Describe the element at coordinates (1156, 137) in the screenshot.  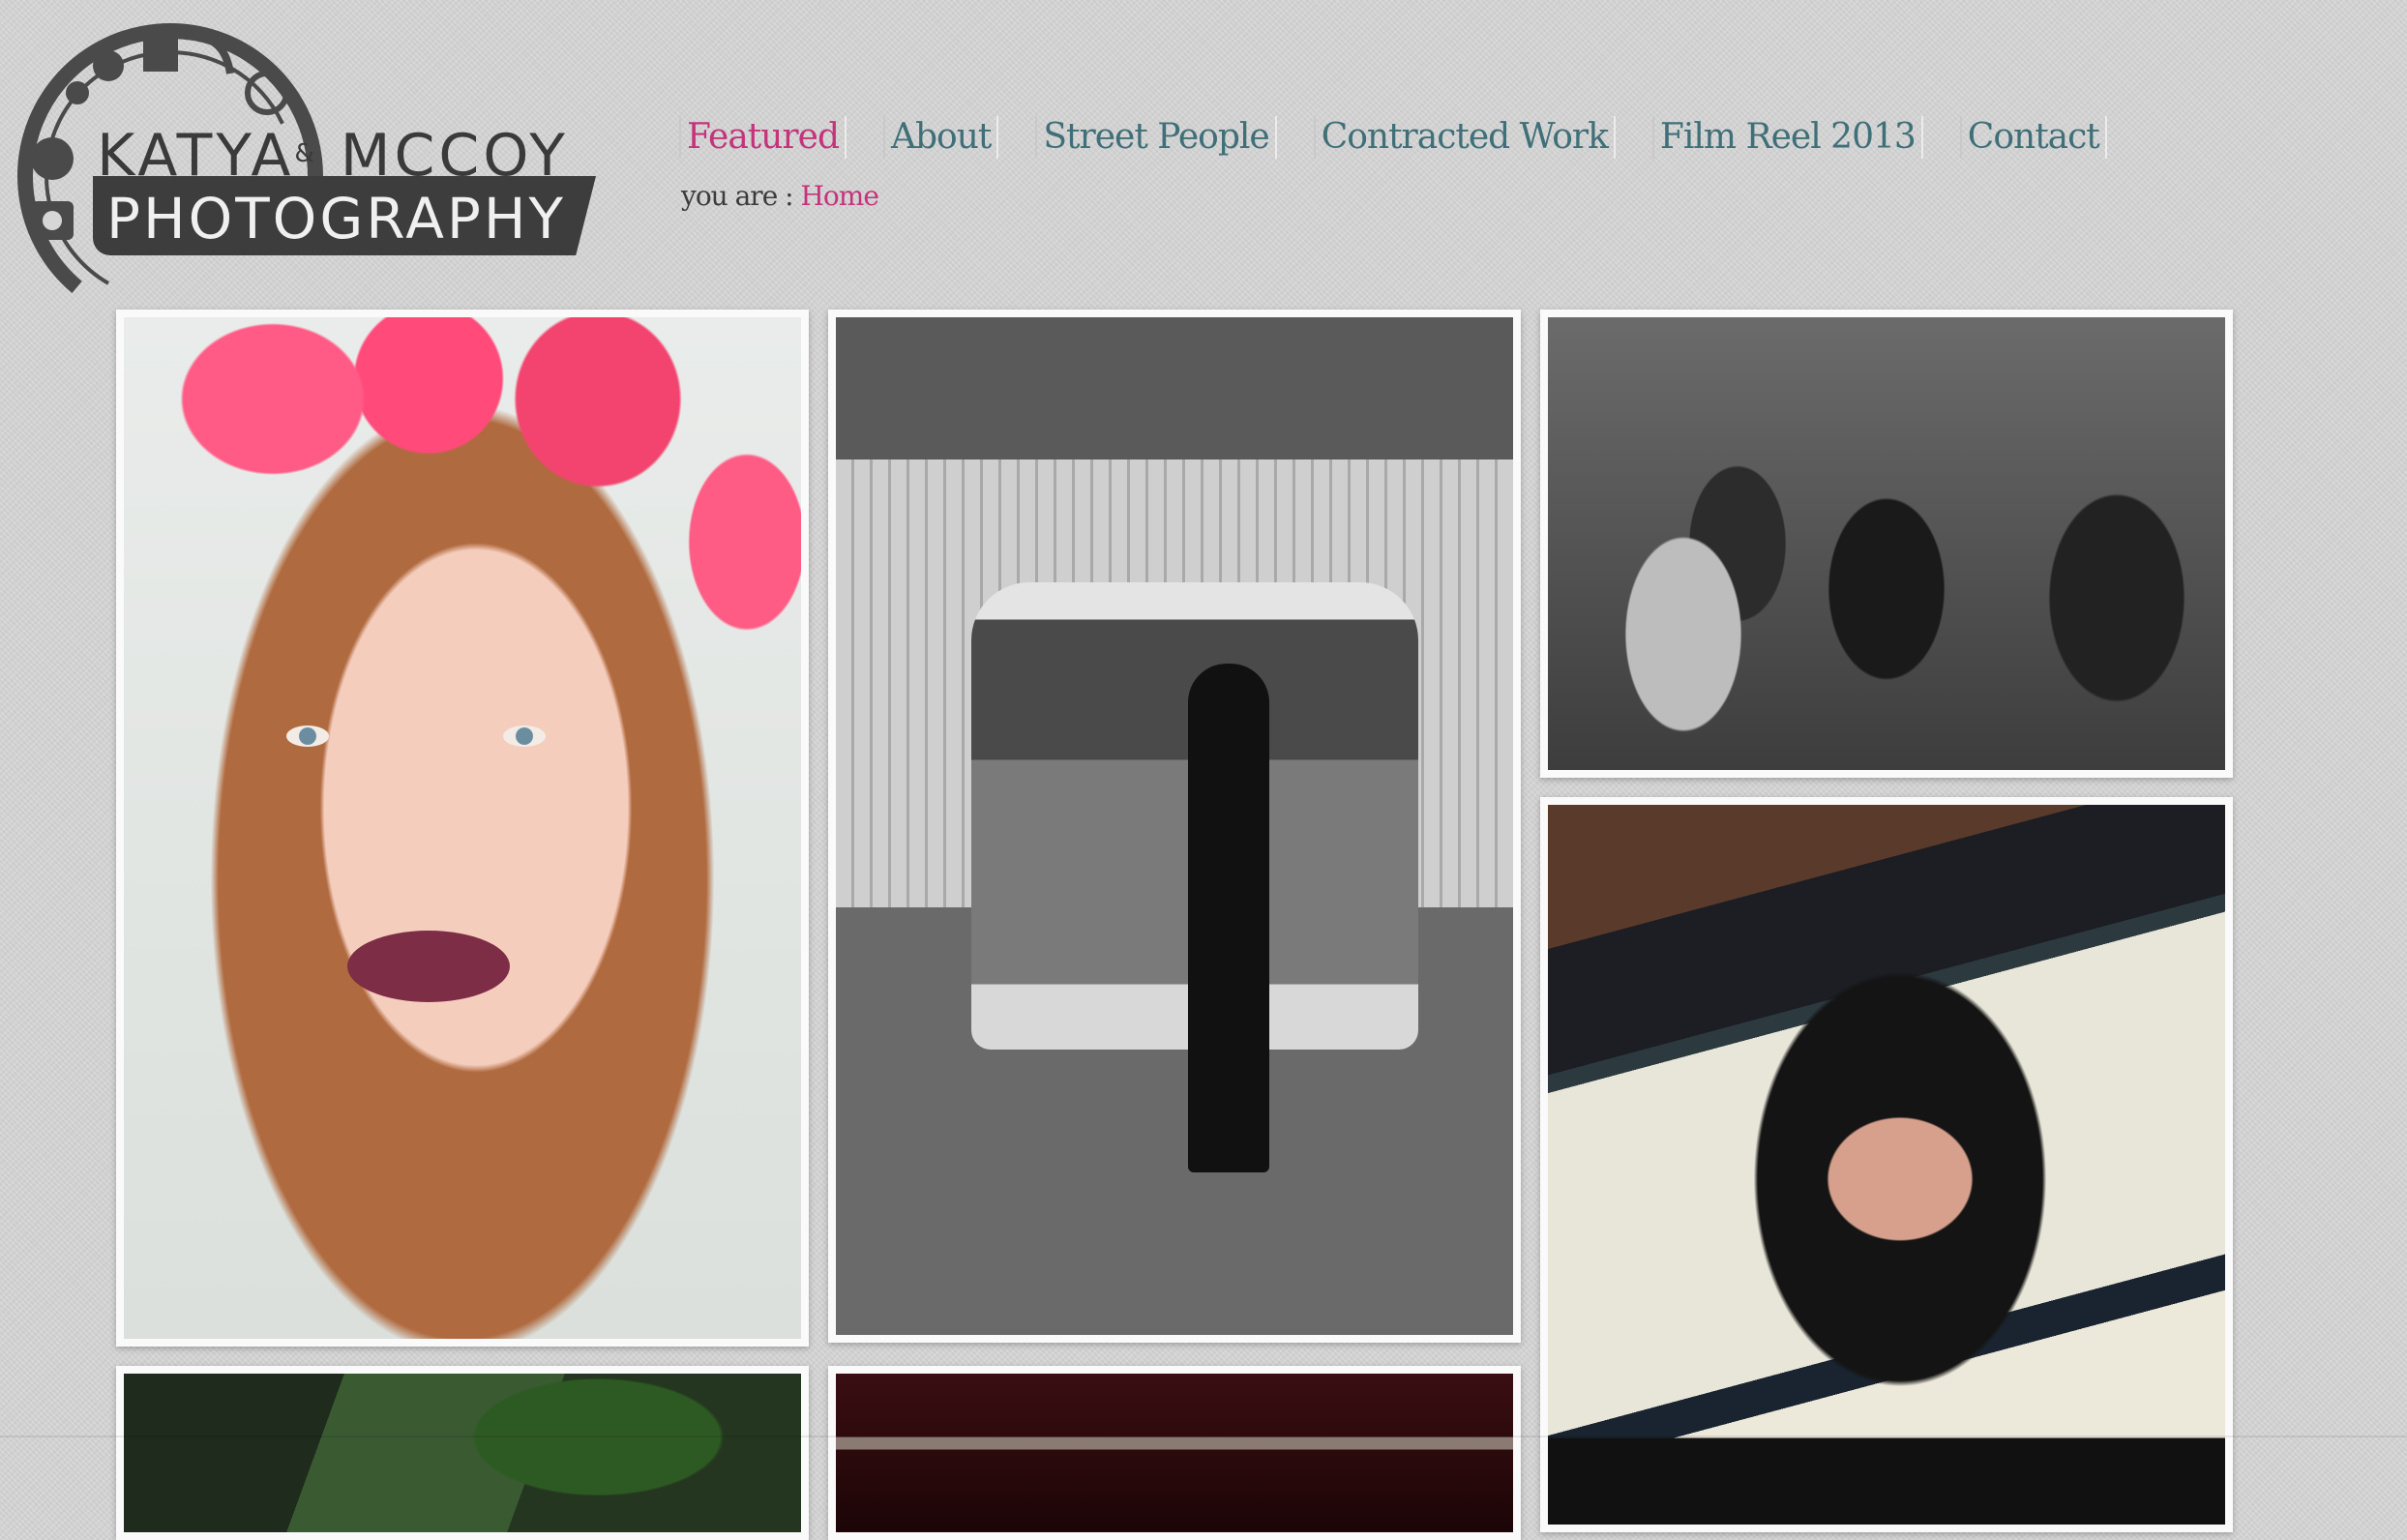
I see `nav-item-street-people: Street People` at that location.